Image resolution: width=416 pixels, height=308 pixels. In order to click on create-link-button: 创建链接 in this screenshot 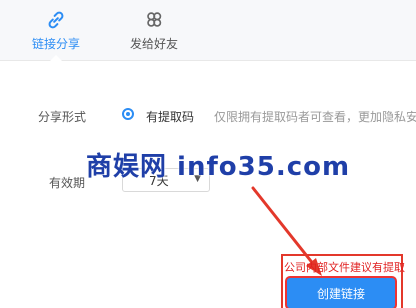, I will do `click(341, 293)`.